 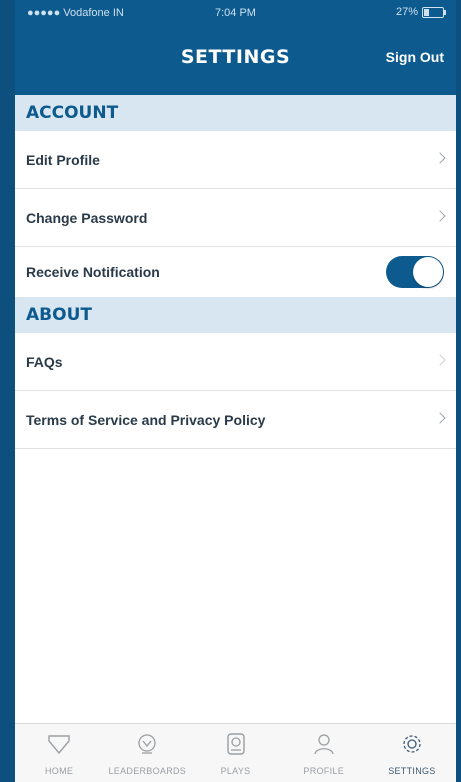 I want to click on receive-notification-row: Receive Notification, so click(x=235, y=272).